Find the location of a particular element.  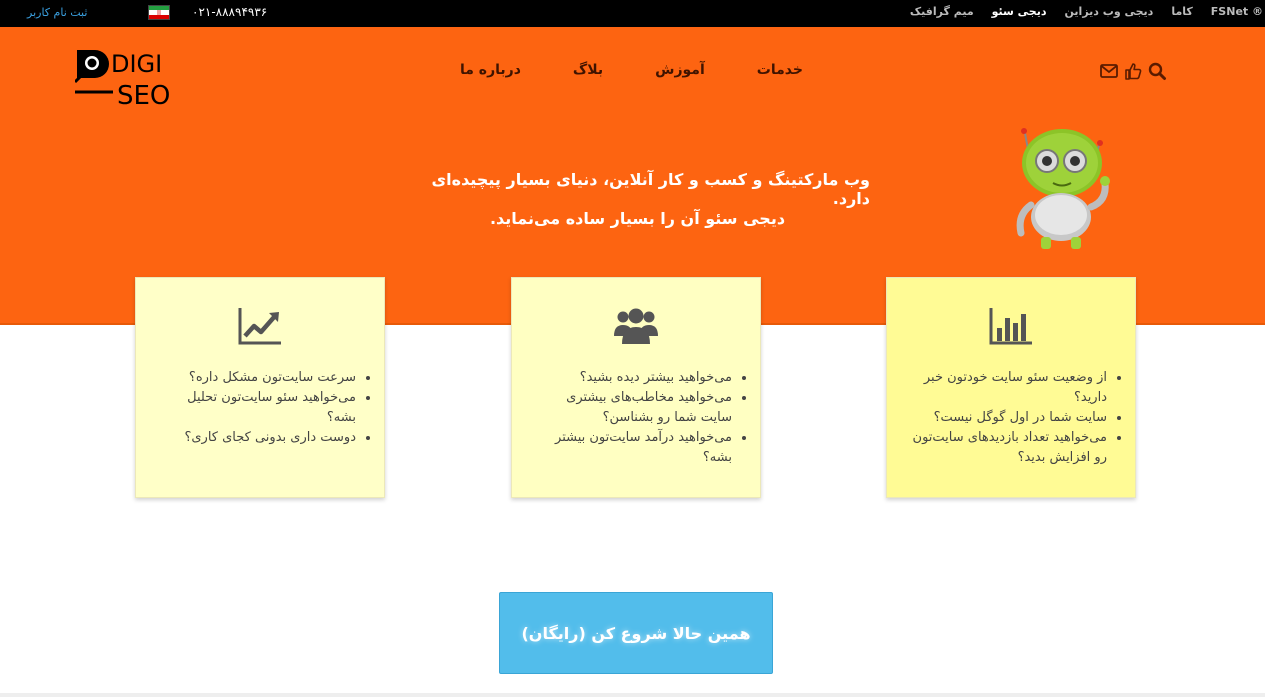

list-item: از وضعیت سئو سایت خودتون خبر دارید؟ is located at coordinates (1007, 388).